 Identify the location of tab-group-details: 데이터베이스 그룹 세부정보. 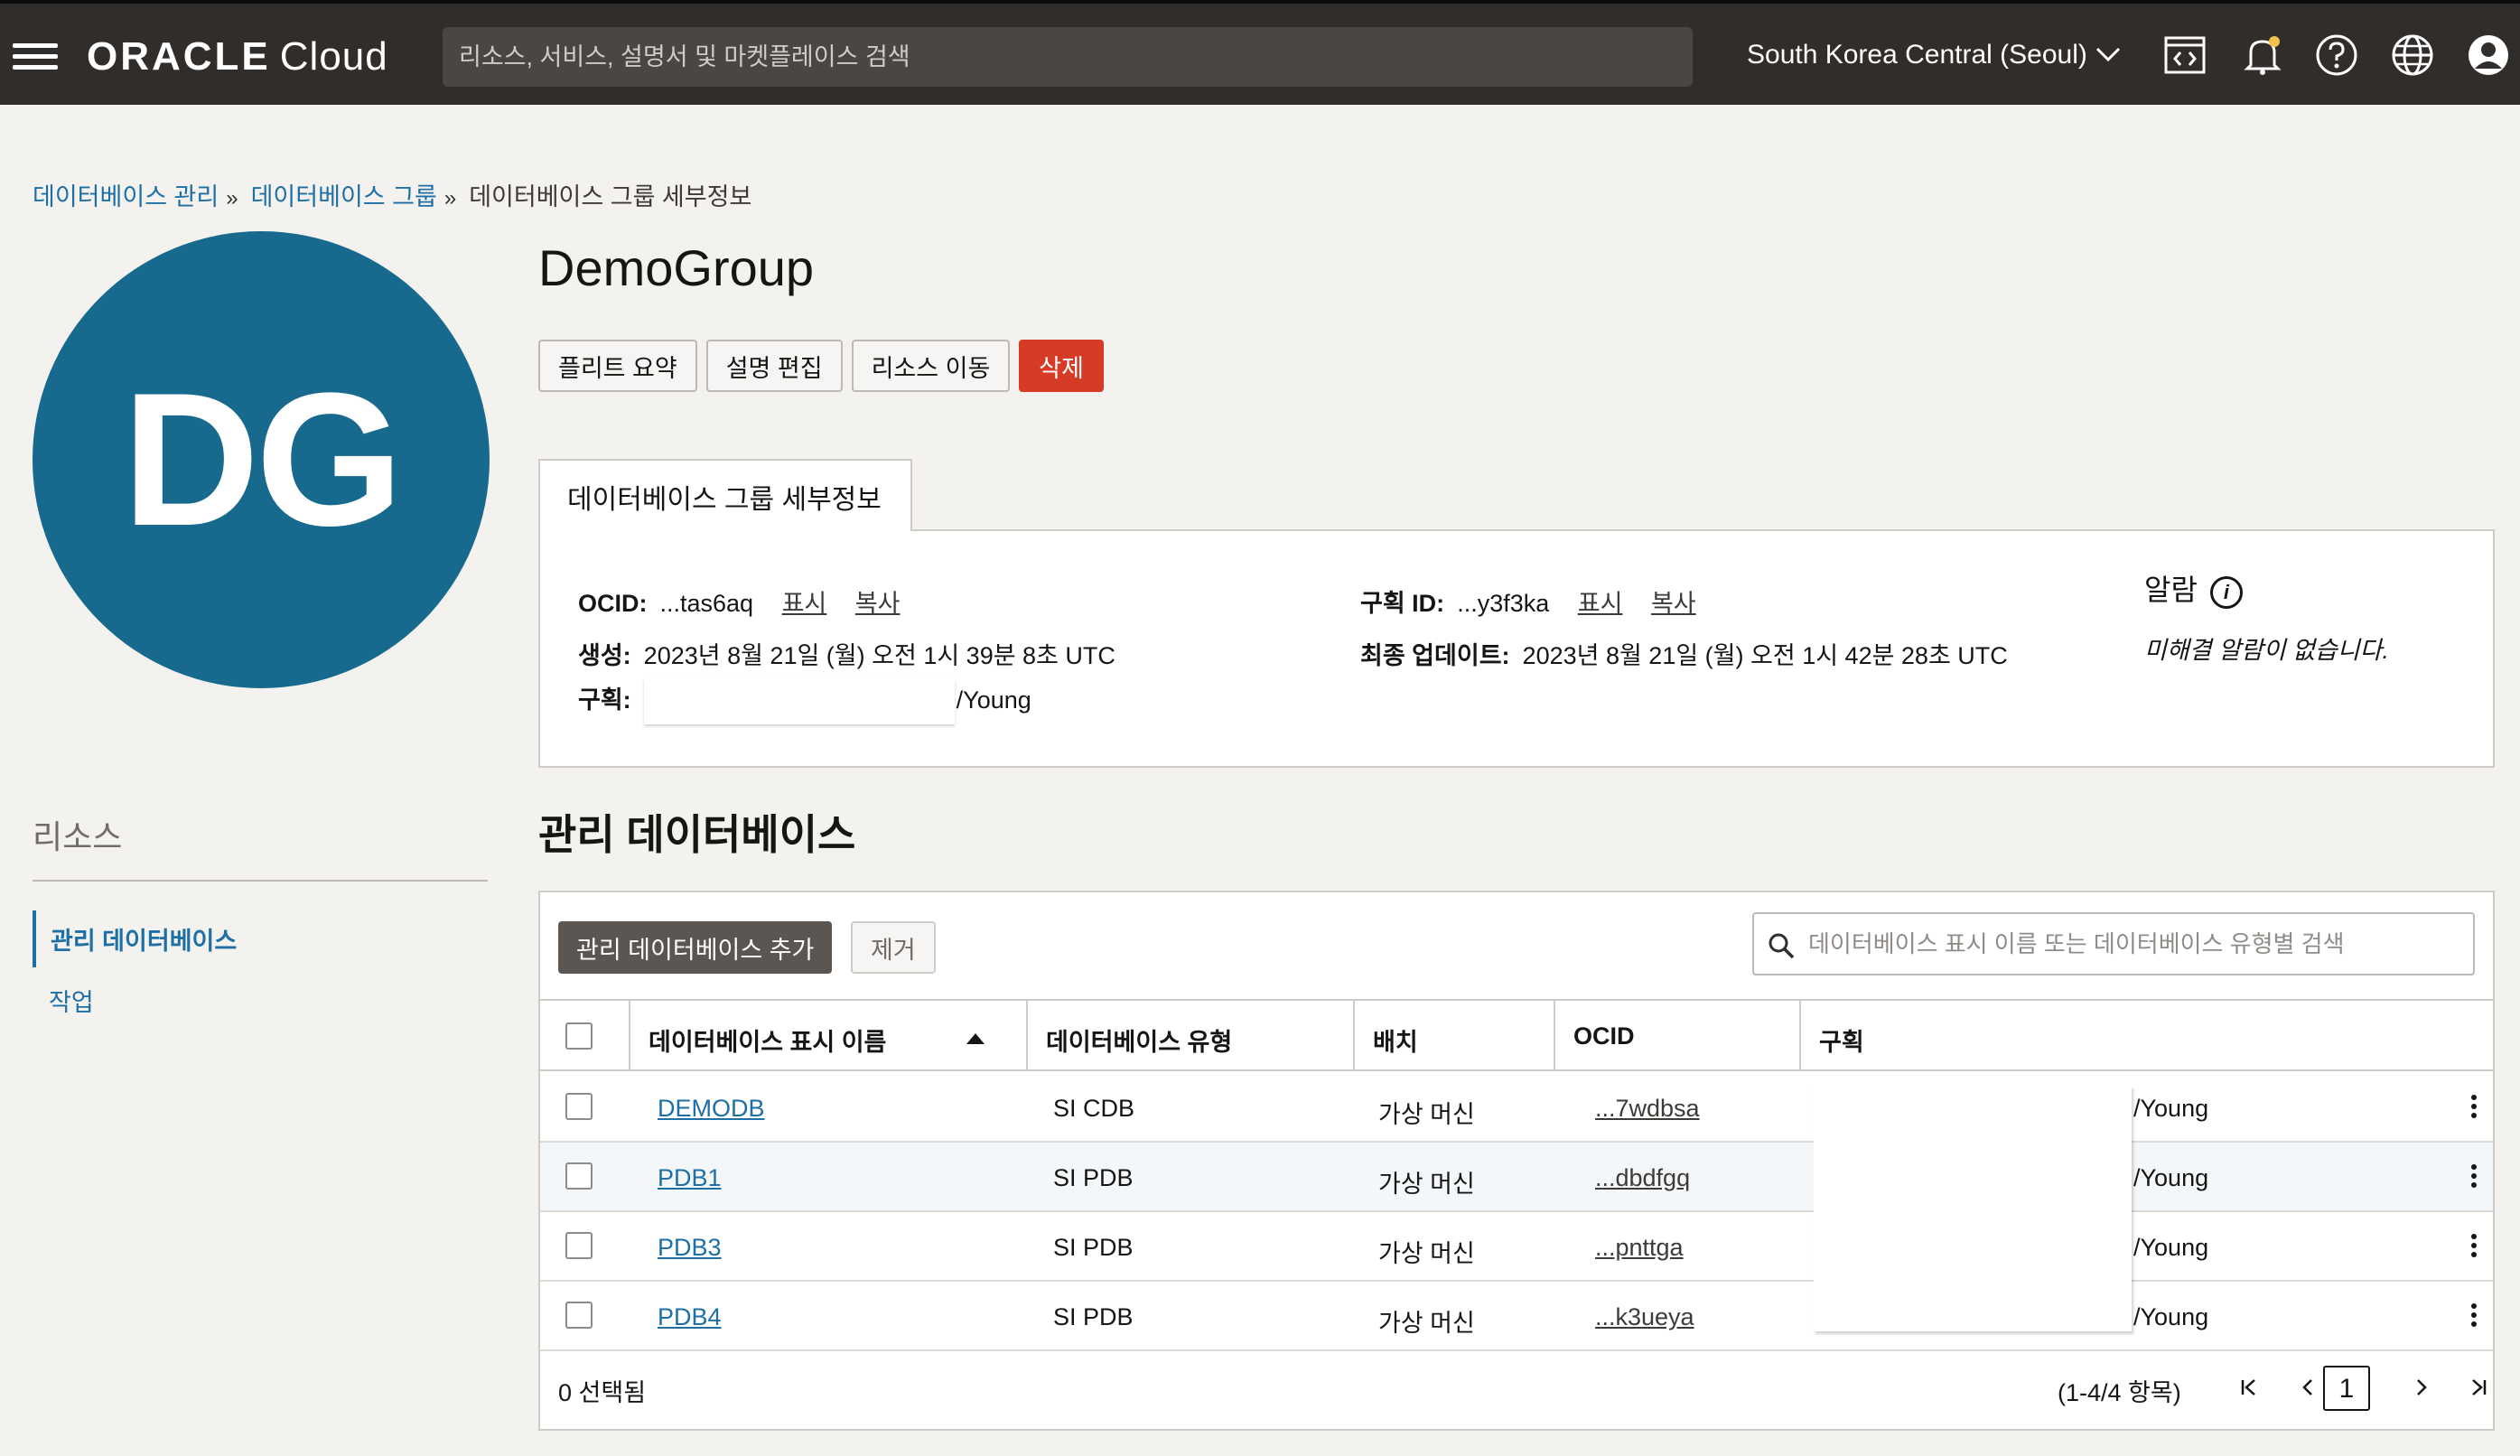
(725, 495).